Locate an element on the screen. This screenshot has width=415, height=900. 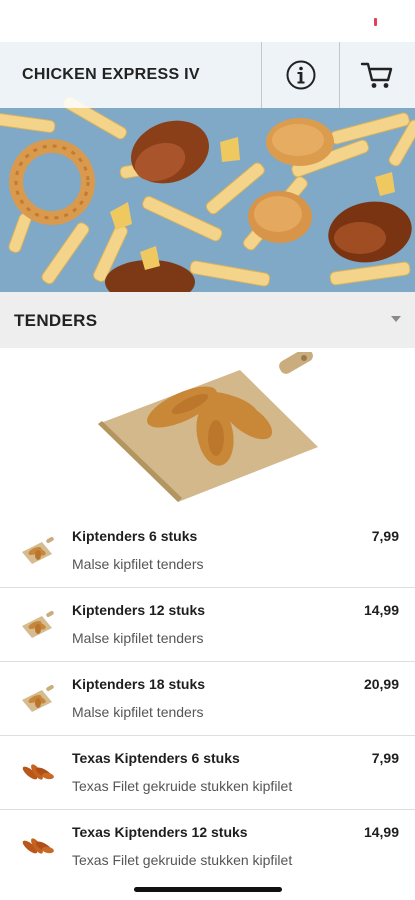
home-indicator is located at coordinates (208, 889).